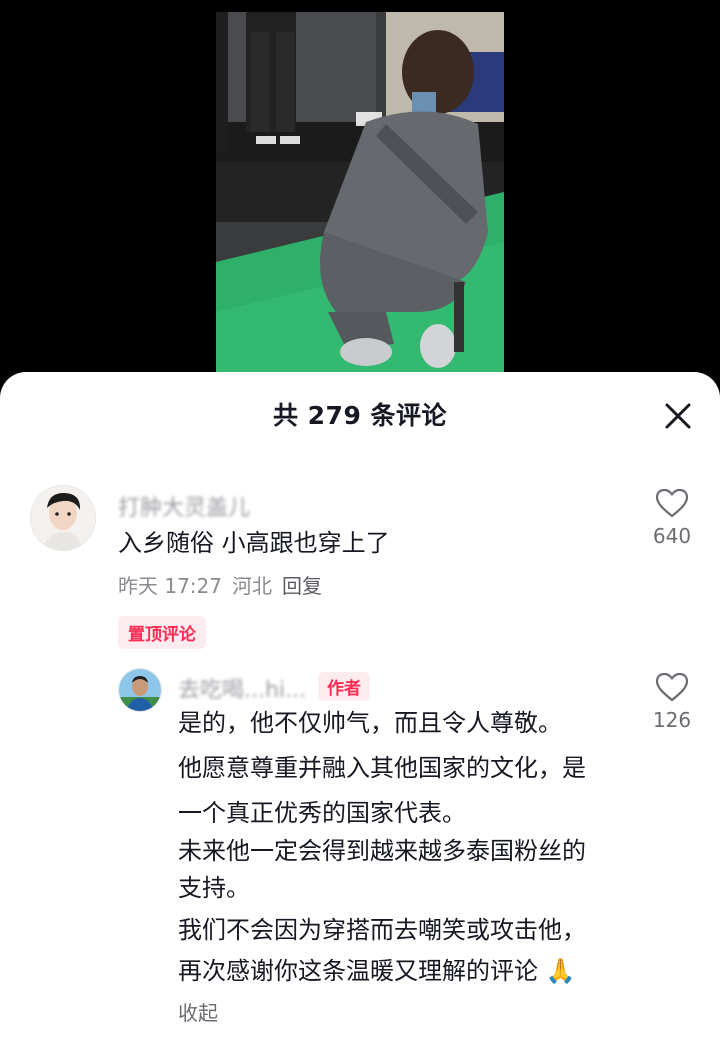  What do you see at coordinates (162, 632) in the screenshot?
I see `pinned-comment-badge: 置顶评论` at bounding box center [162, 632].